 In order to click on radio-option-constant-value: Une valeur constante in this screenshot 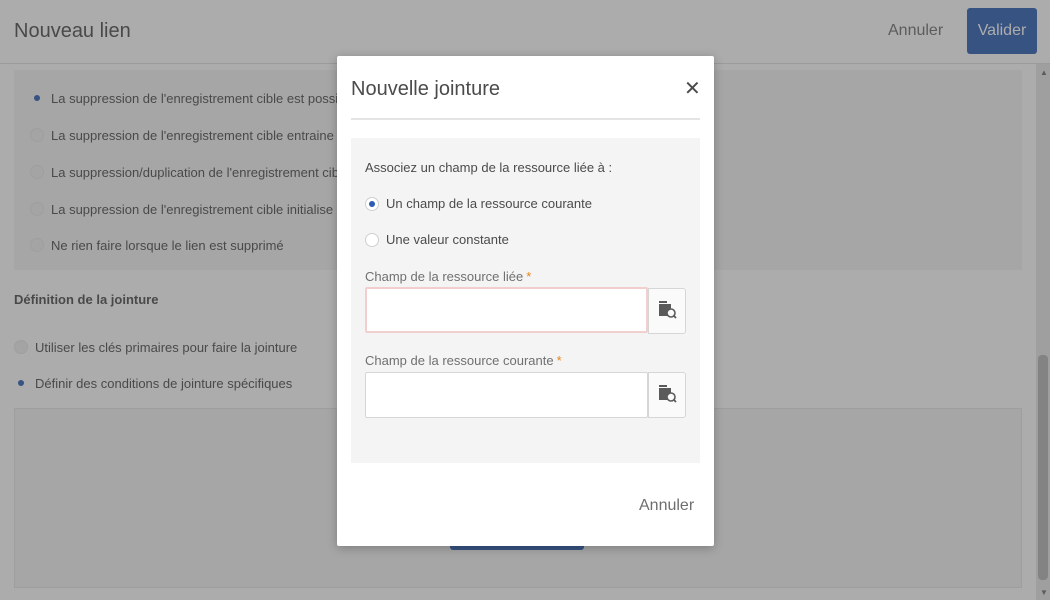, I will do `click(437, 239)`.